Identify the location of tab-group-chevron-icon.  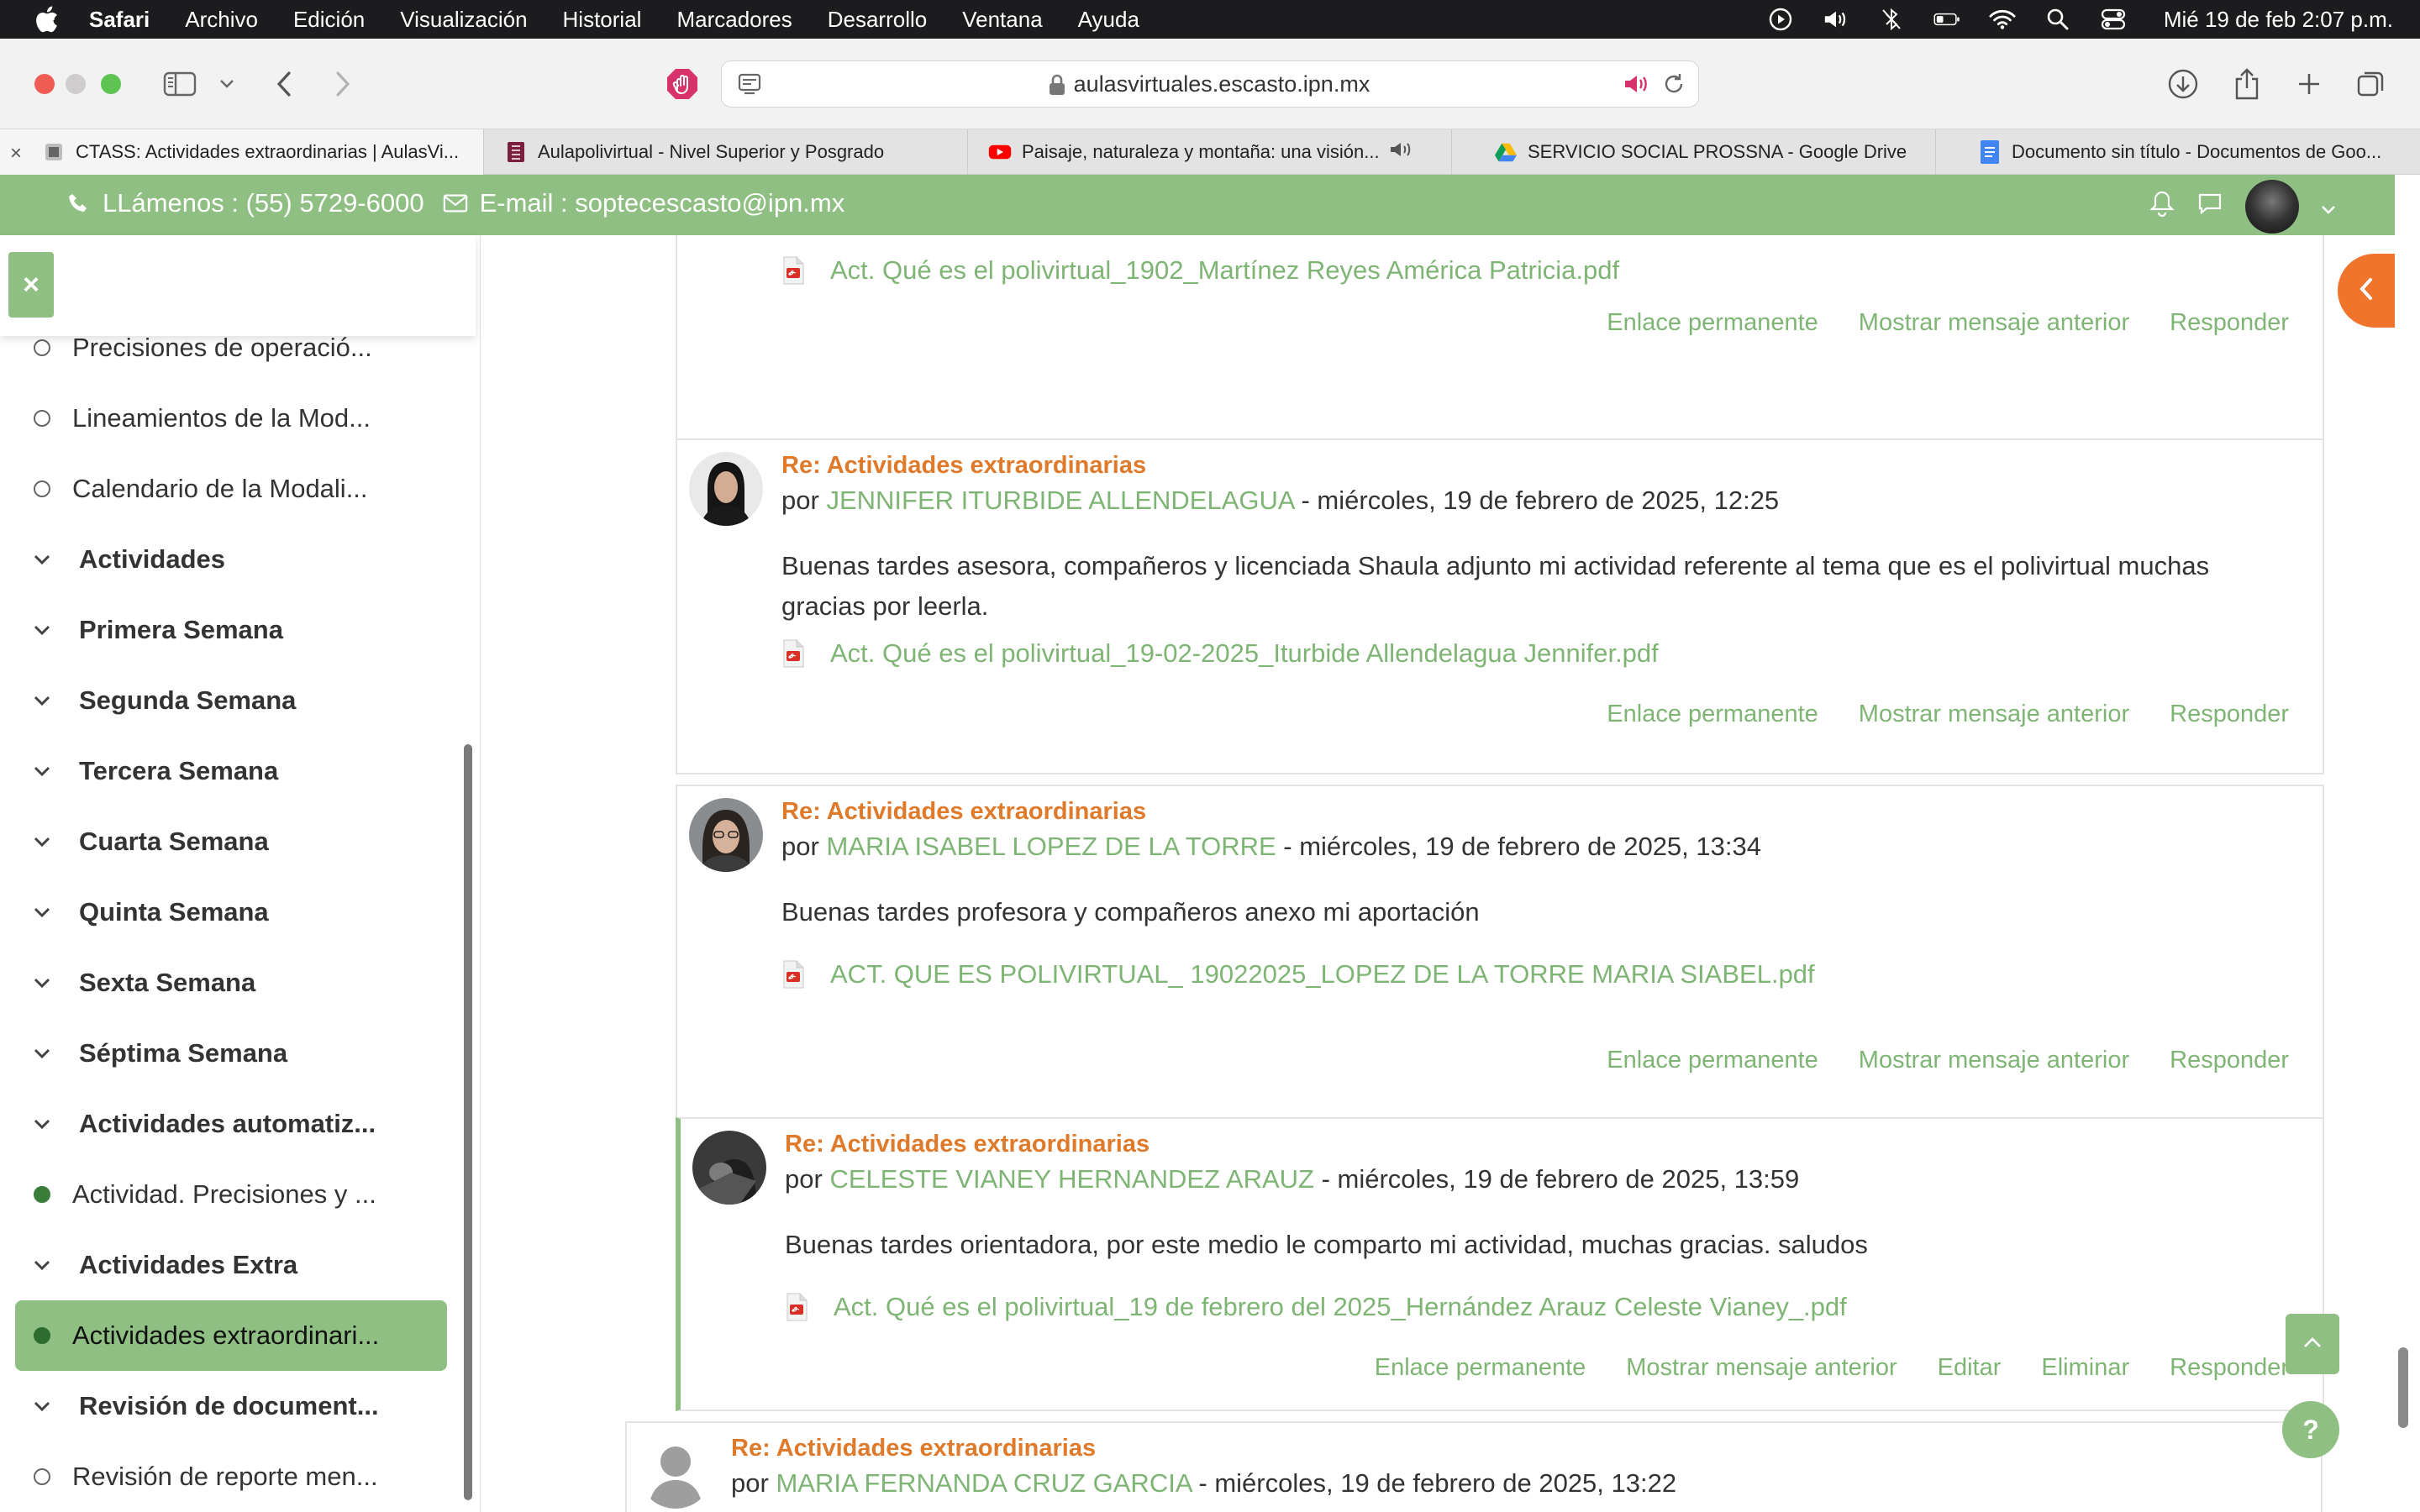
(227, 84).